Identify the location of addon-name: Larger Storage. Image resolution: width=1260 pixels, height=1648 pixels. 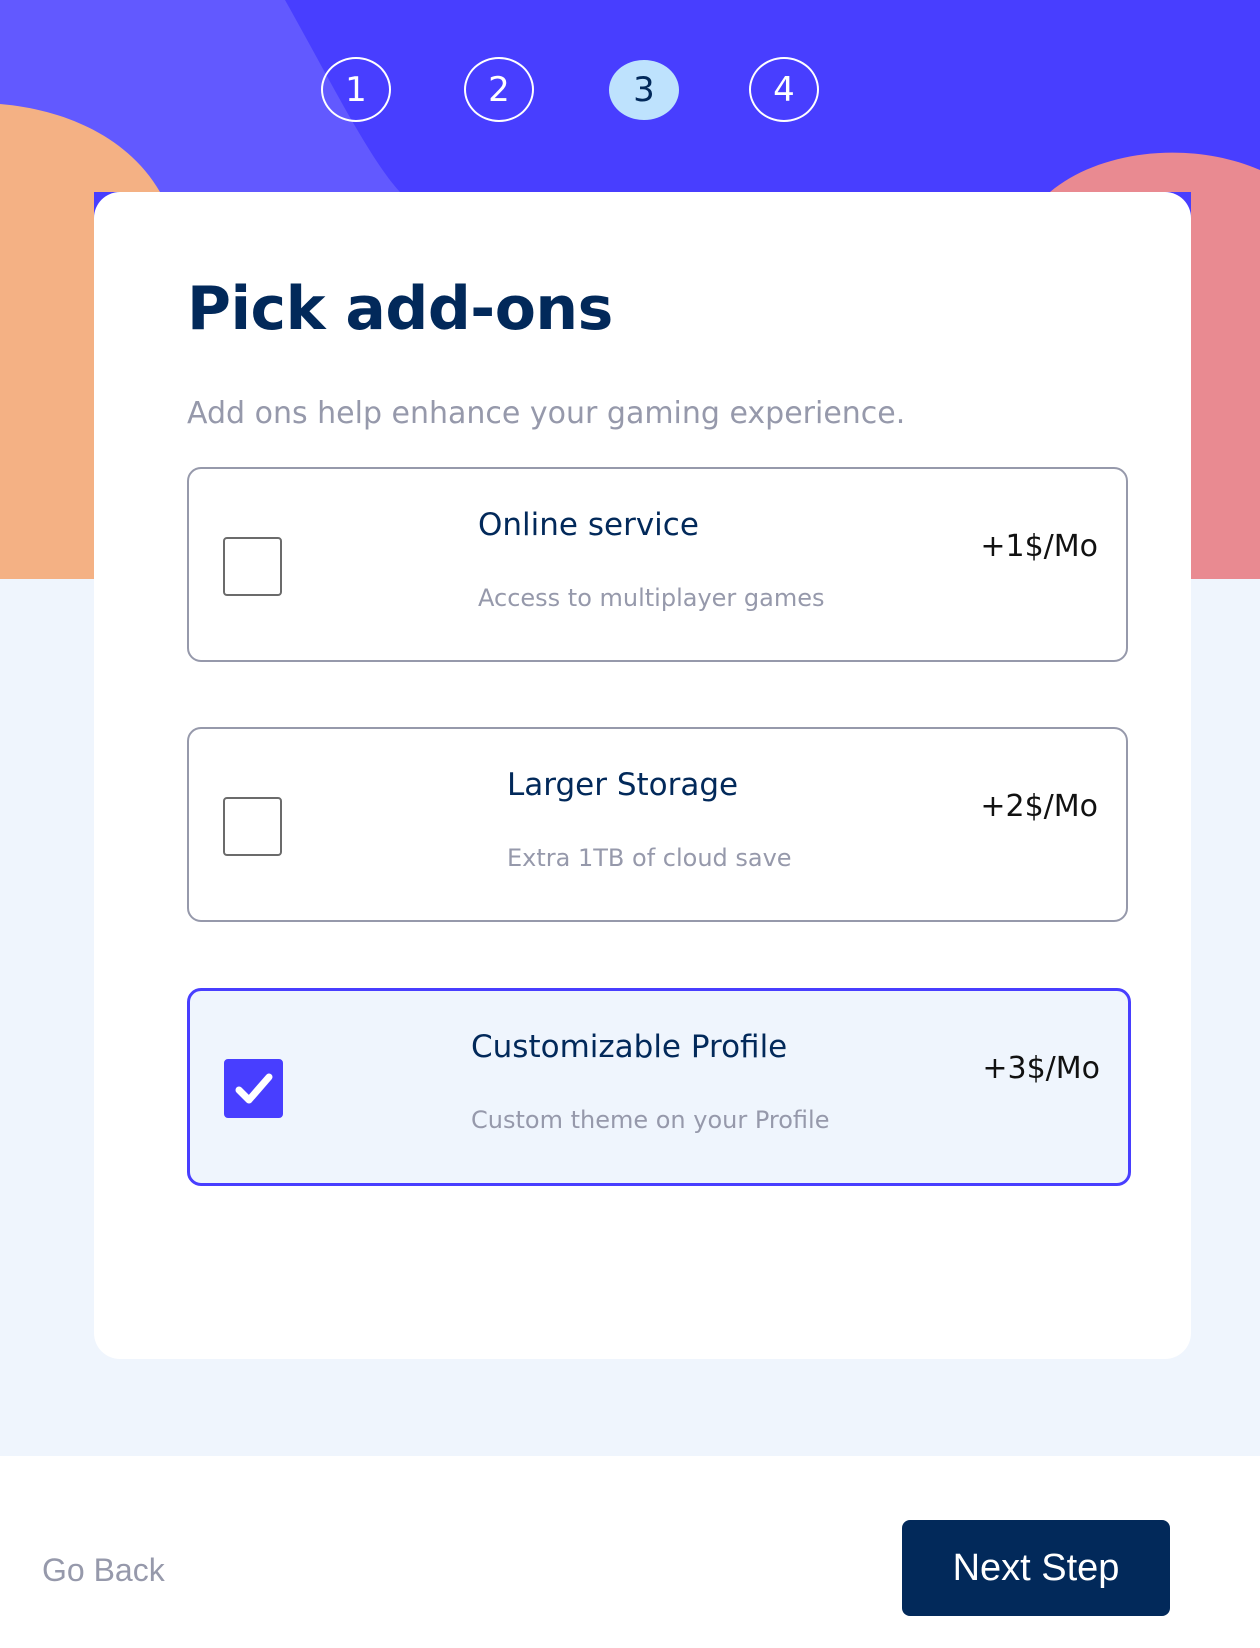
(623, 785).